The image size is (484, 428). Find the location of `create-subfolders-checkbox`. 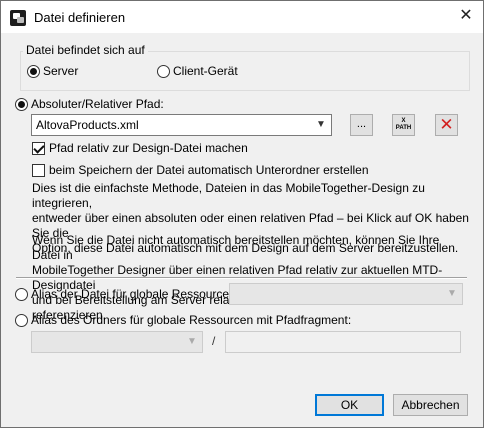

create-subfolders-checkbox is located at coordinates (38, 170).